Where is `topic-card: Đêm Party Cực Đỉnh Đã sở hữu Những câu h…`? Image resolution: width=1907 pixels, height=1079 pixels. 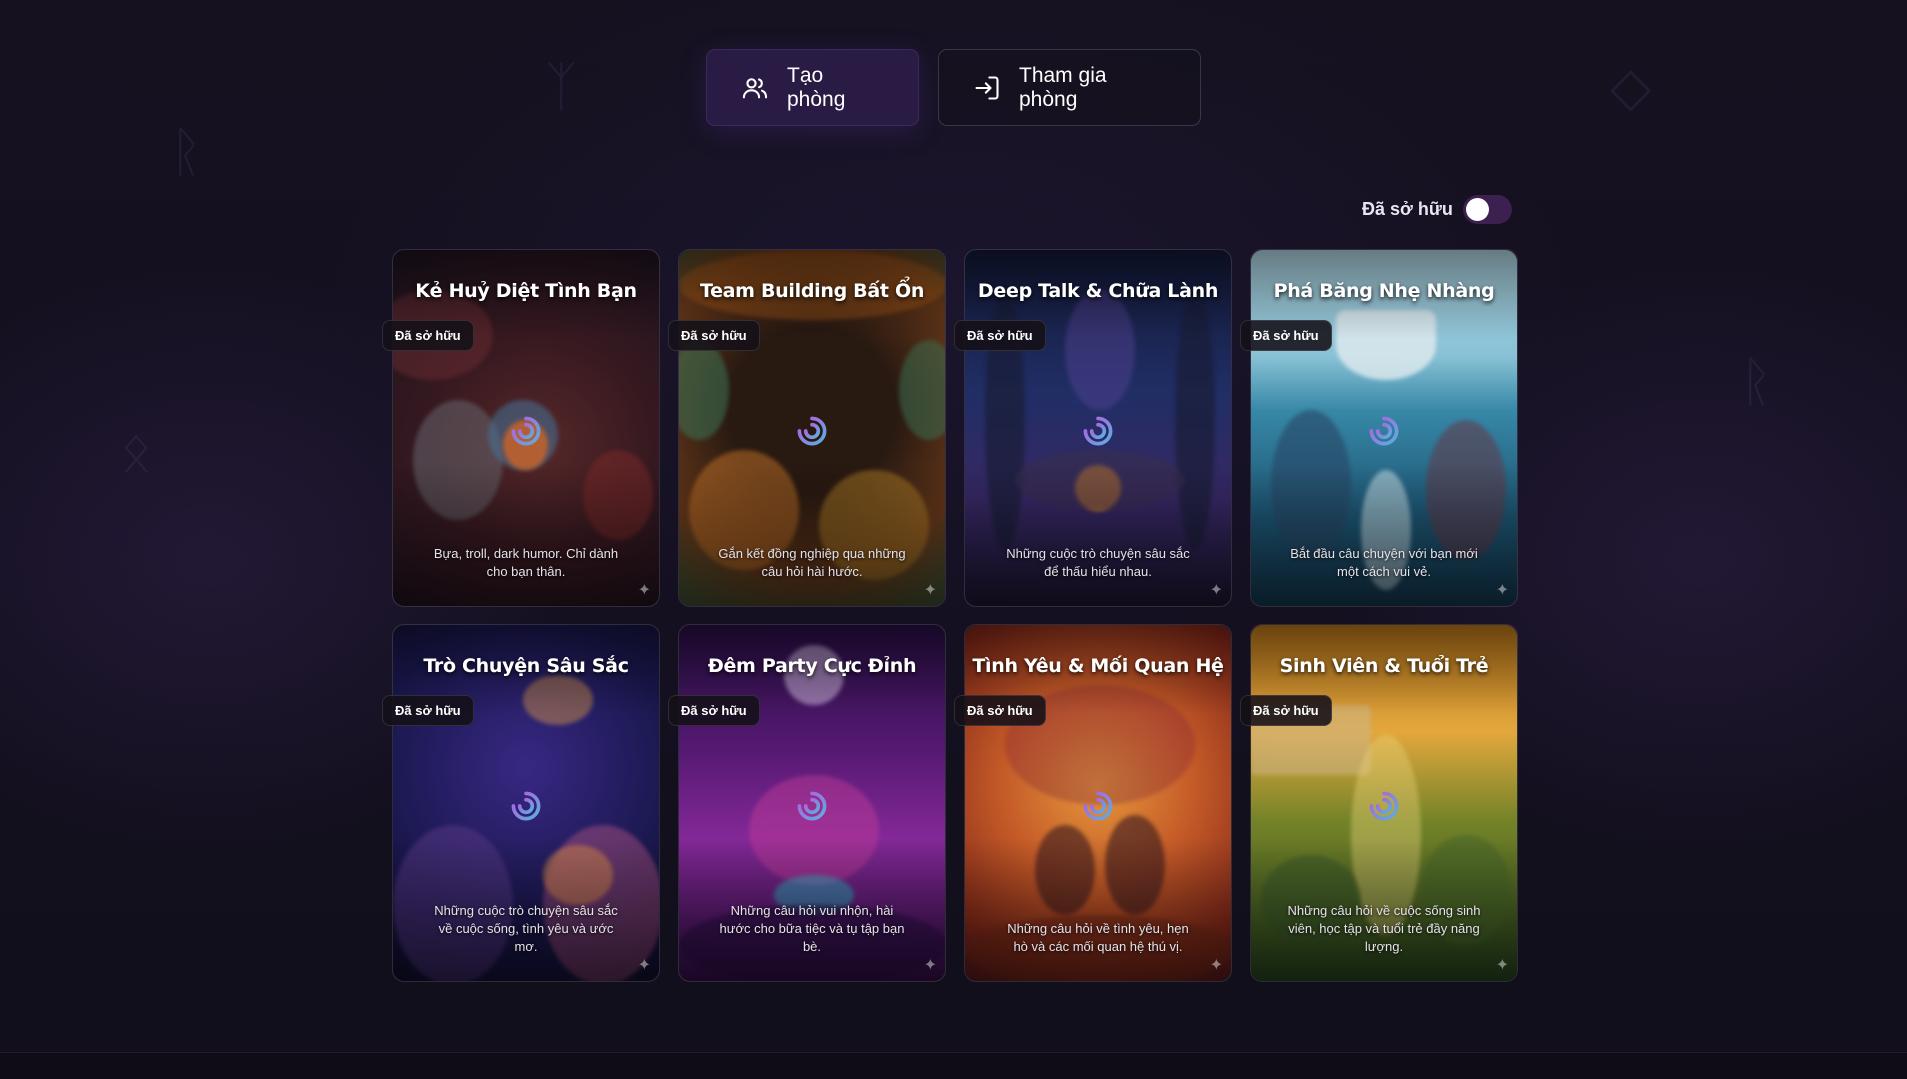
topic-card: Đêm Party Cực Đỉnh Đã sở hữu Những câu h… is located at coordinates (807, 803).